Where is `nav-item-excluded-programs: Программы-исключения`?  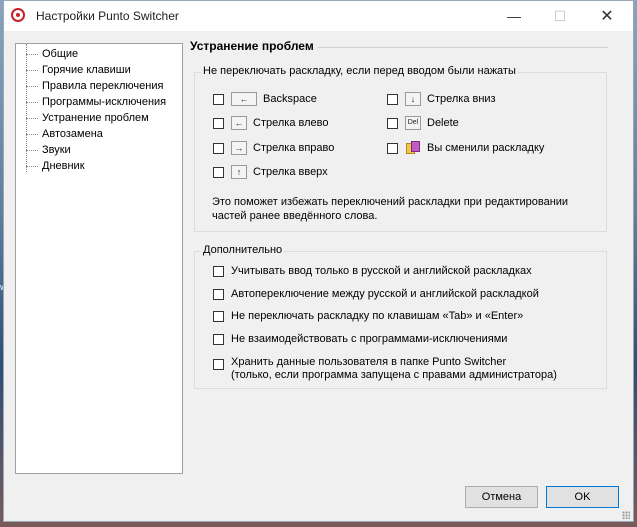 nav-item-excluded-programs: Программы-исключения is located at coordinates (99, 102).